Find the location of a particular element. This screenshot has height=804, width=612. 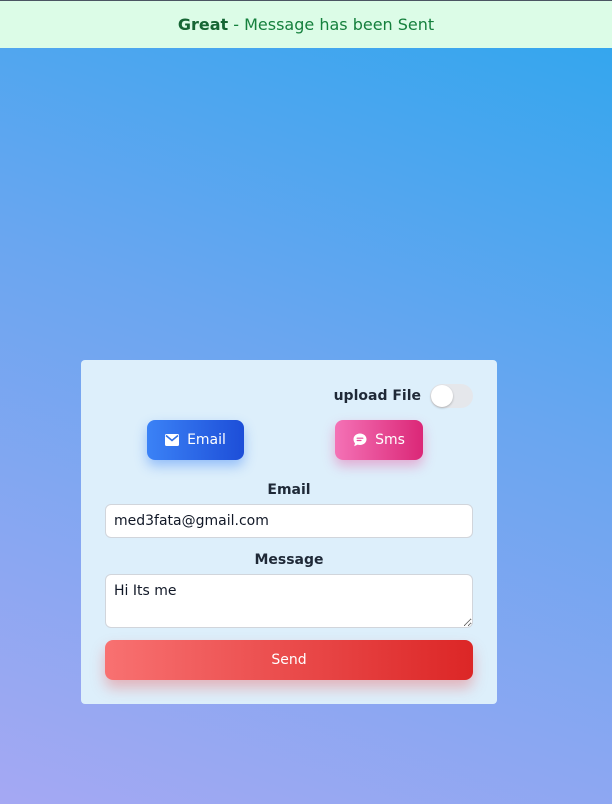

message-field: Hi Its me is located at coordinates (289, 601).